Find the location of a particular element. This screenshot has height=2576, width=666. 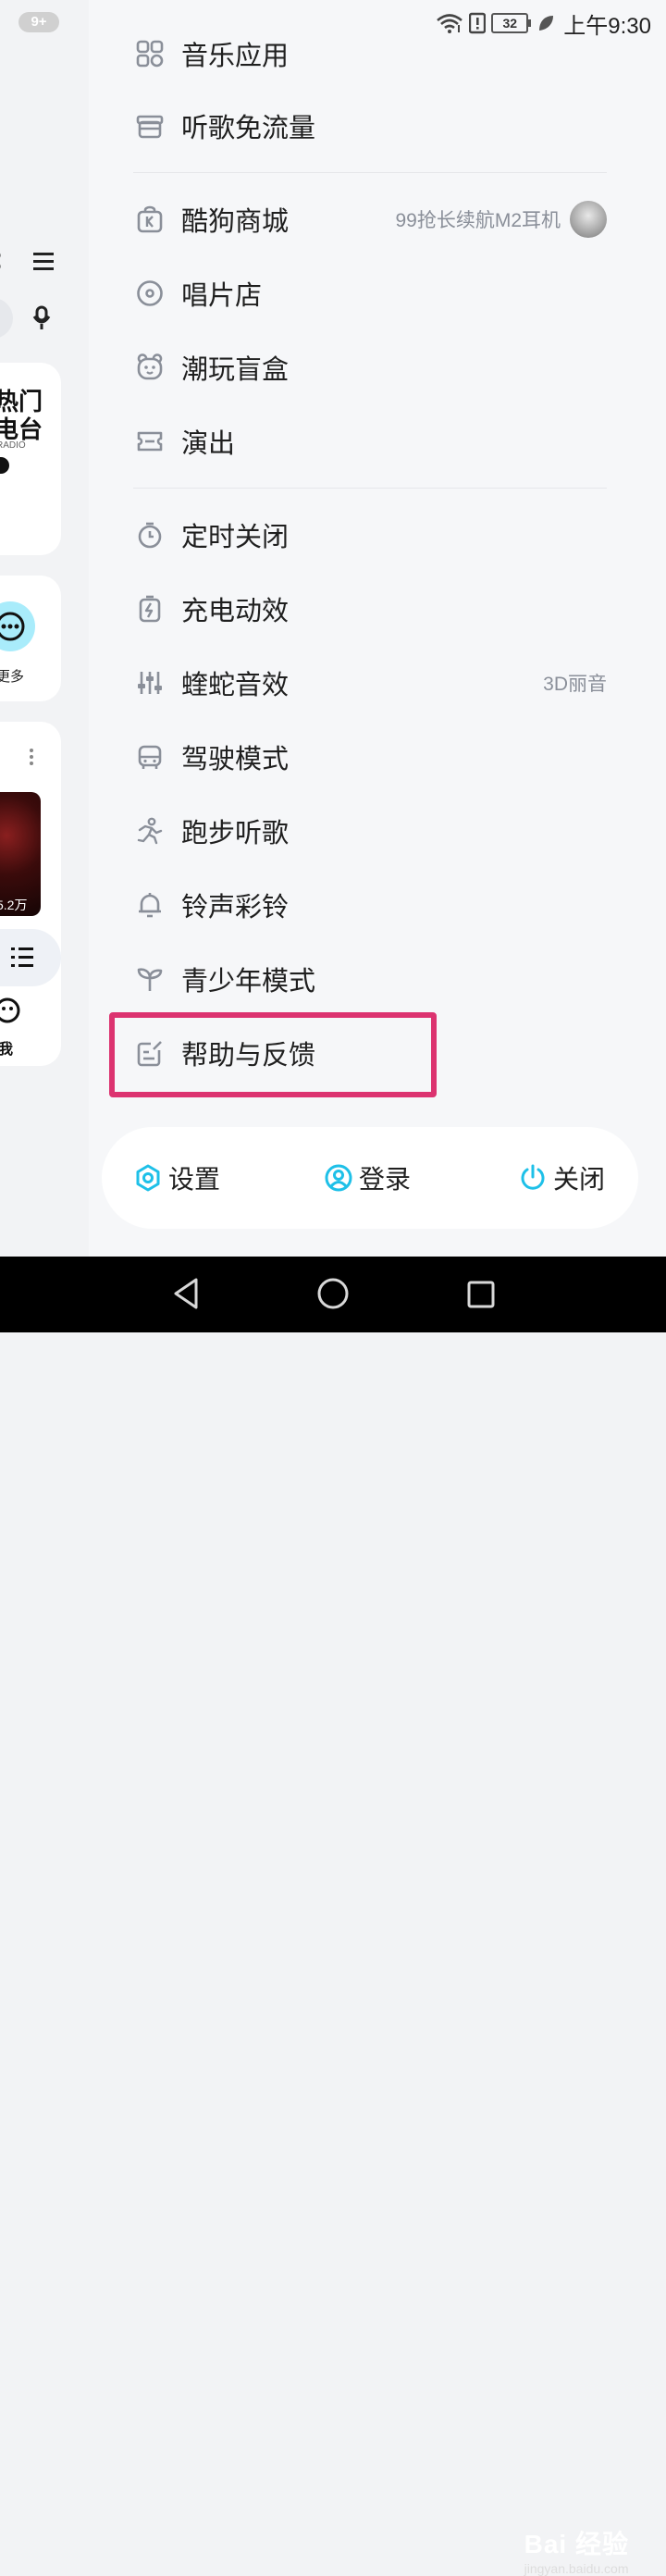

login-button: 登录 is located at coordinates (367, 1178).